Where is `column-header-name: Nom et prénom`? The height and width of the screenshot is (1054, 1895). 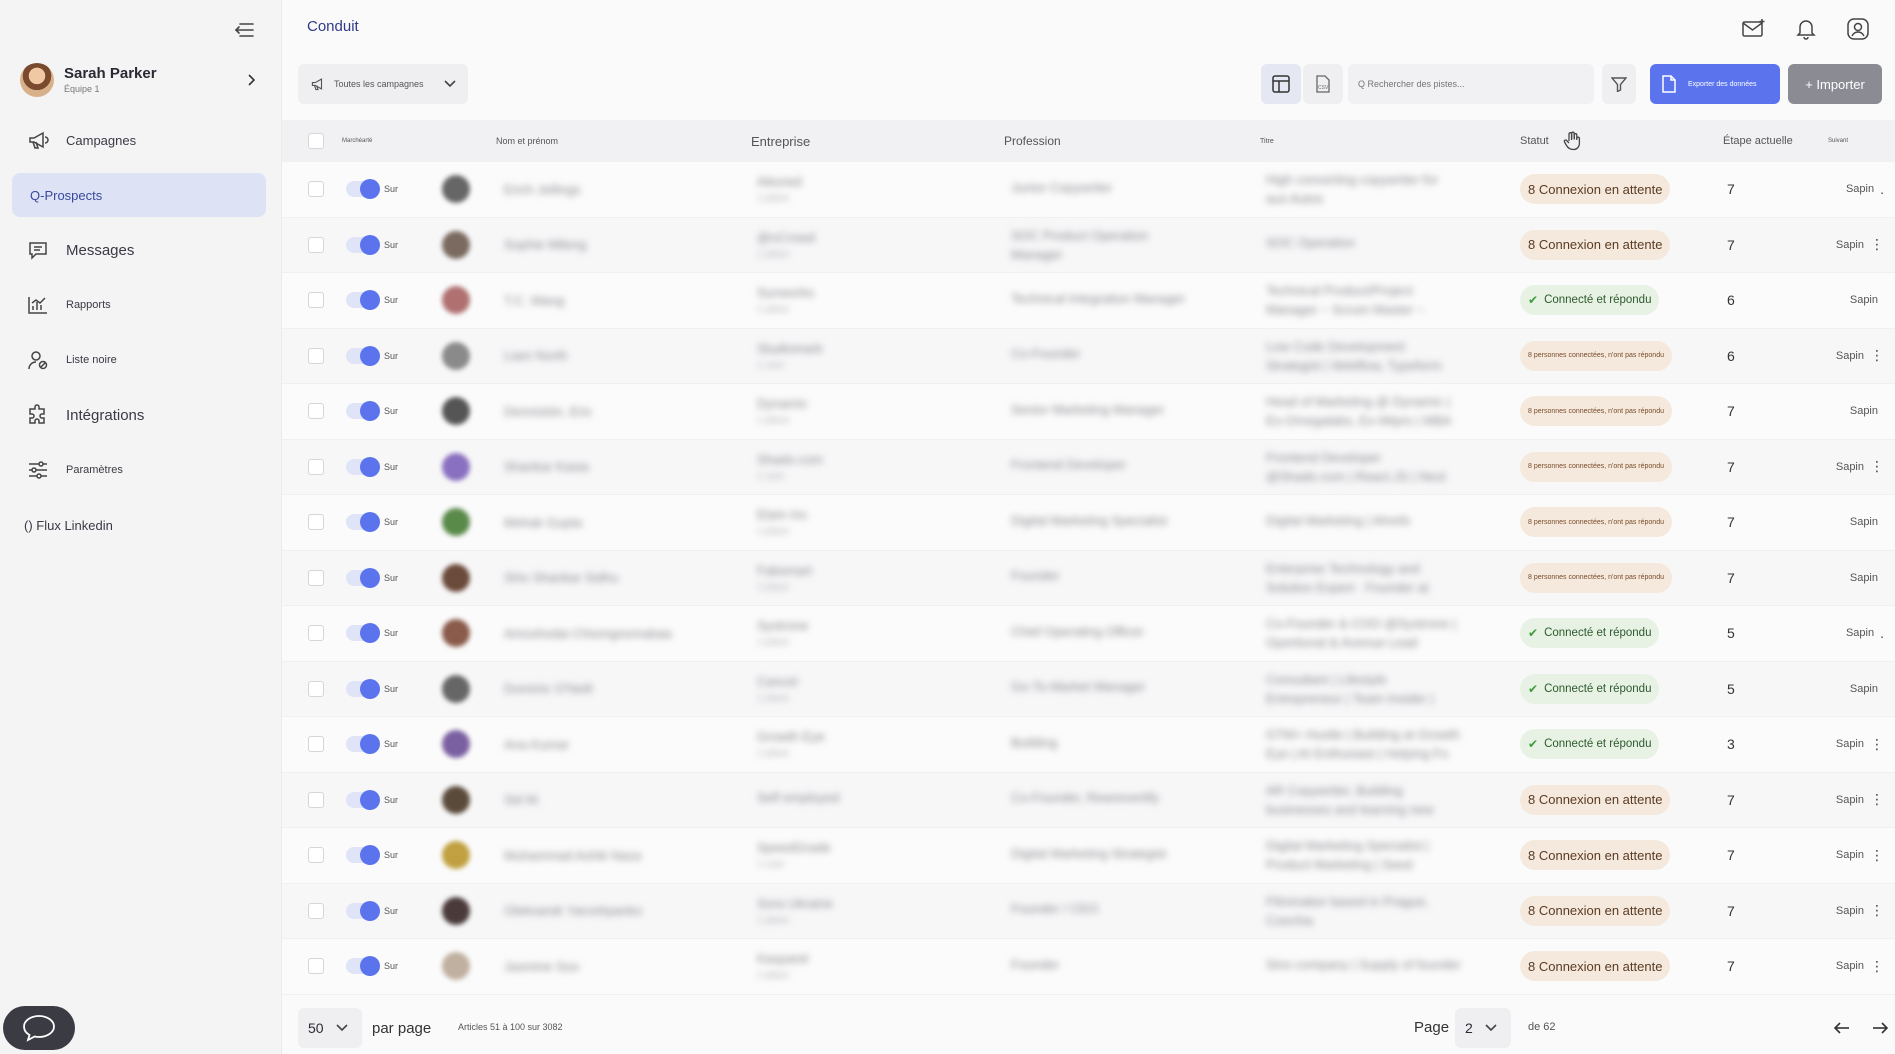
column-header-name: Nom et prénom is located at coordinates (527, 141).